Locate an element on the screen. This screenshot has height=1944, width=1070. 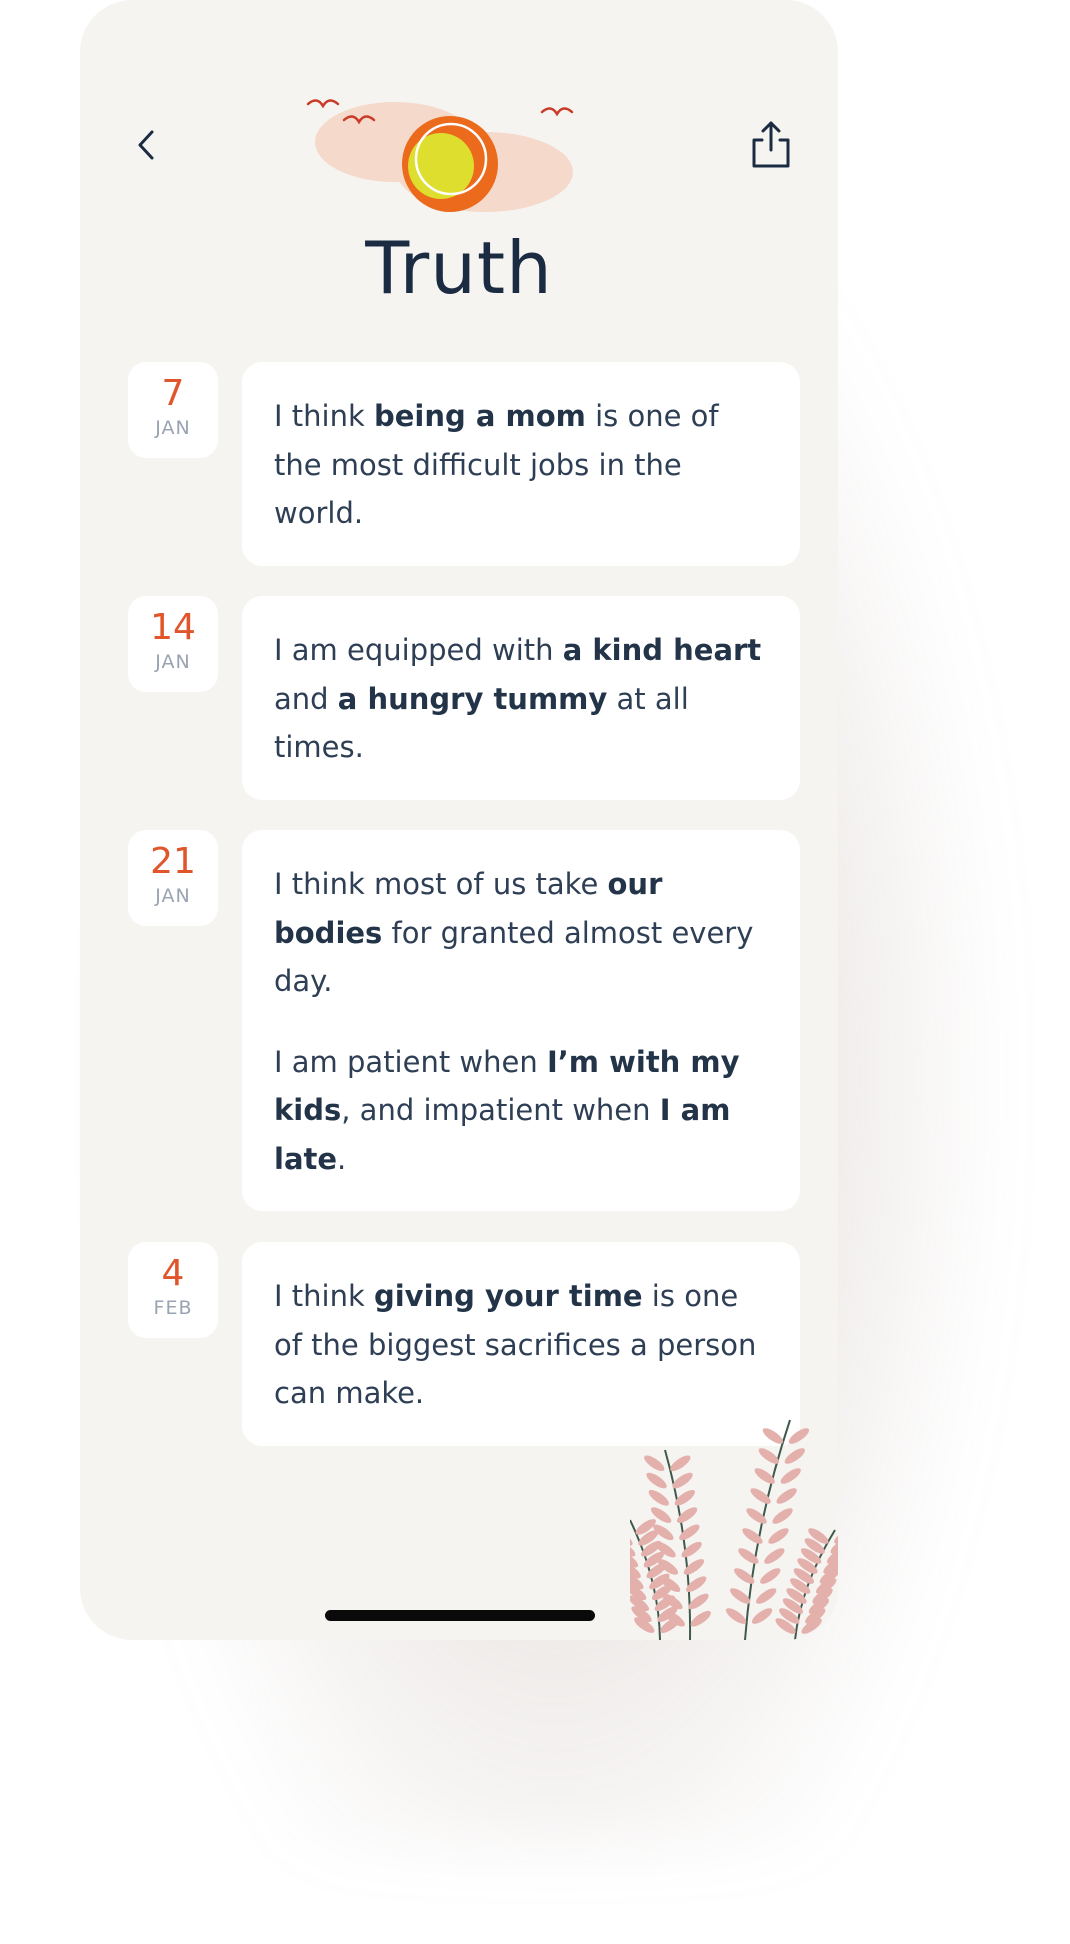
chevron-left-icon is located at coordinates (146, 145).